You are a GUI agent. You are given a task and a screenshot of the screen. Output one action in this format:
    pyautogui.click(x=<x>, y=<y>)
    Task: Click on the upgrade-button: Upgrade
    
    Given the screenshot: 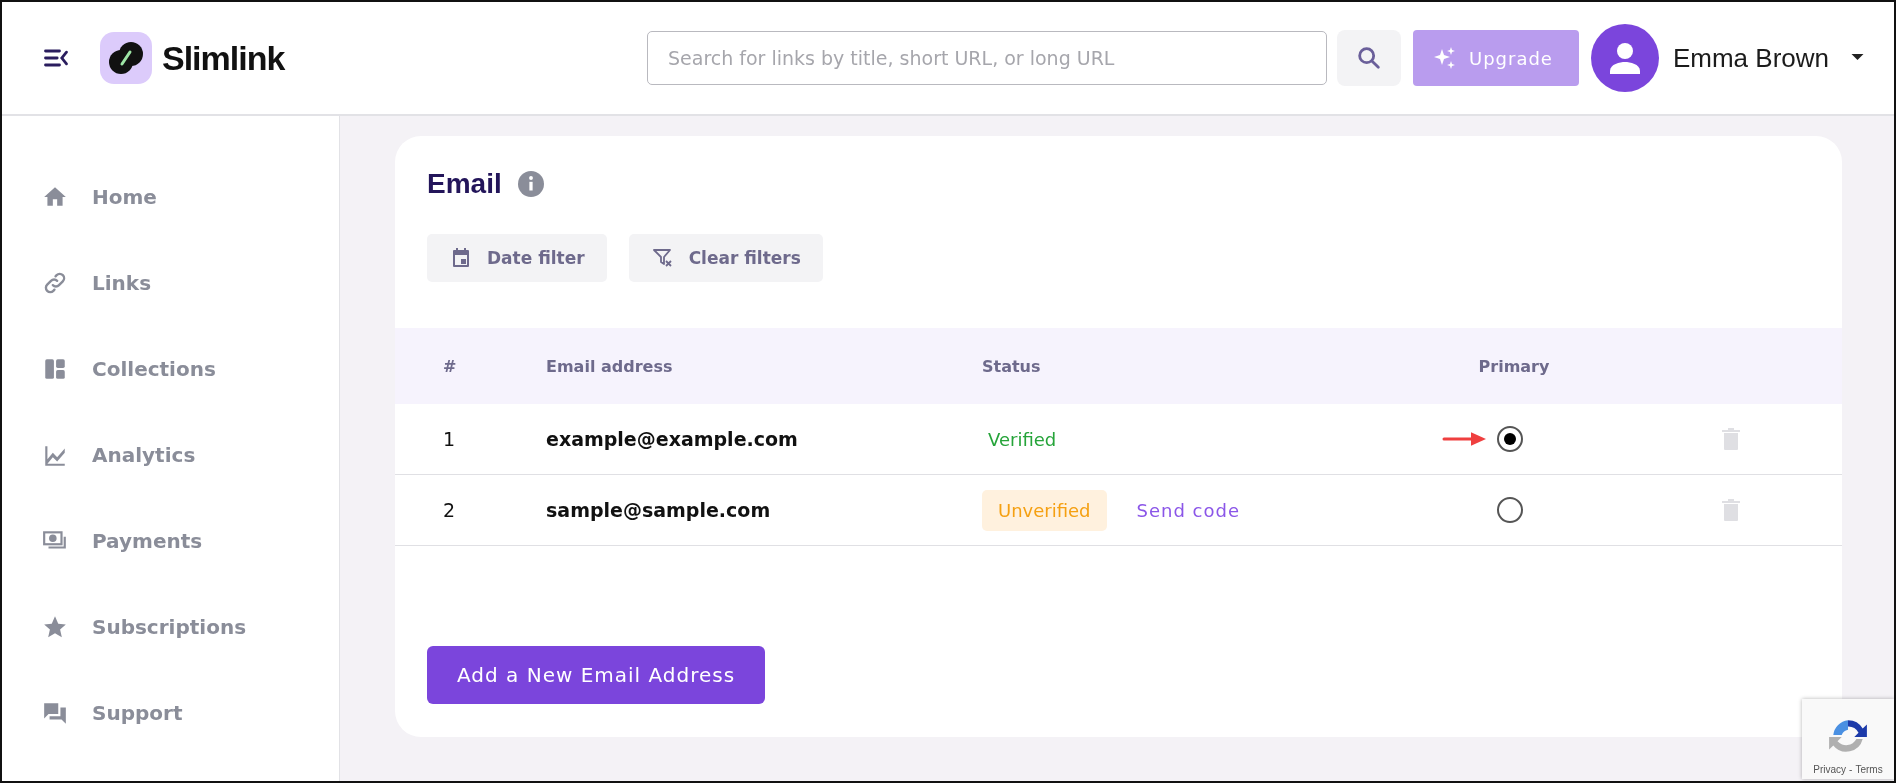 What is the action you would take?
    pyautogui.click(x=1496, y=58)
    